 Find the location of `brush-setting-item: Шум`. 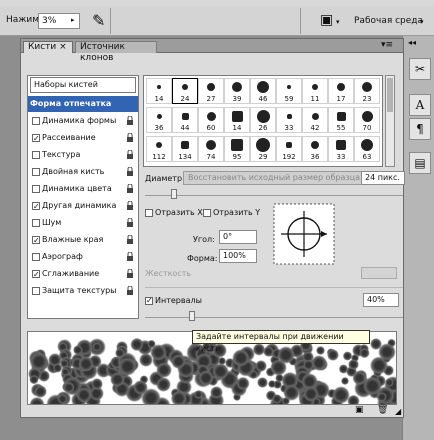

brush-setting-item: Шум is located at coordinates (83, 223).